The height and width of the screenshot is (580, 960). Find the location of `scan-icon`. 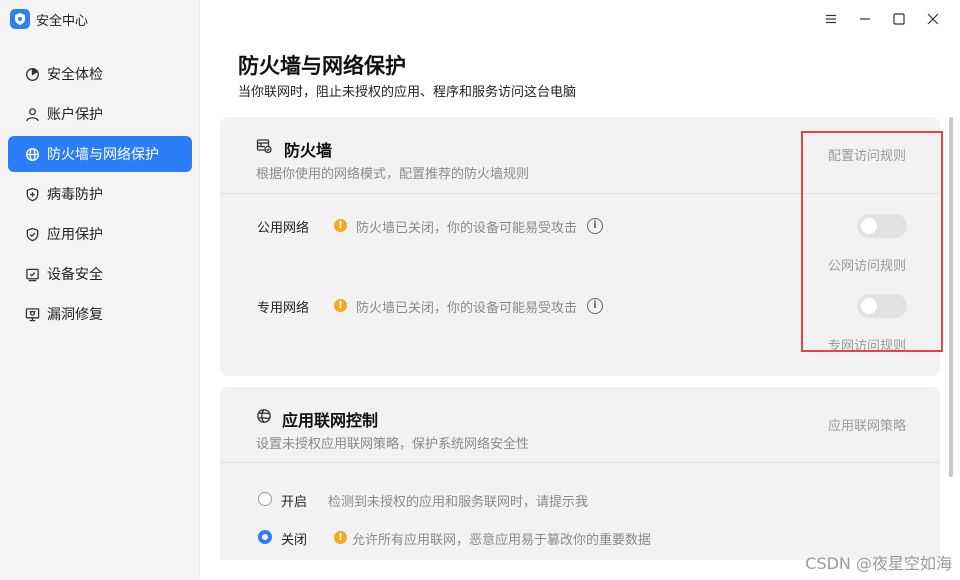

scan-icon is located at coordinates (32, 74).